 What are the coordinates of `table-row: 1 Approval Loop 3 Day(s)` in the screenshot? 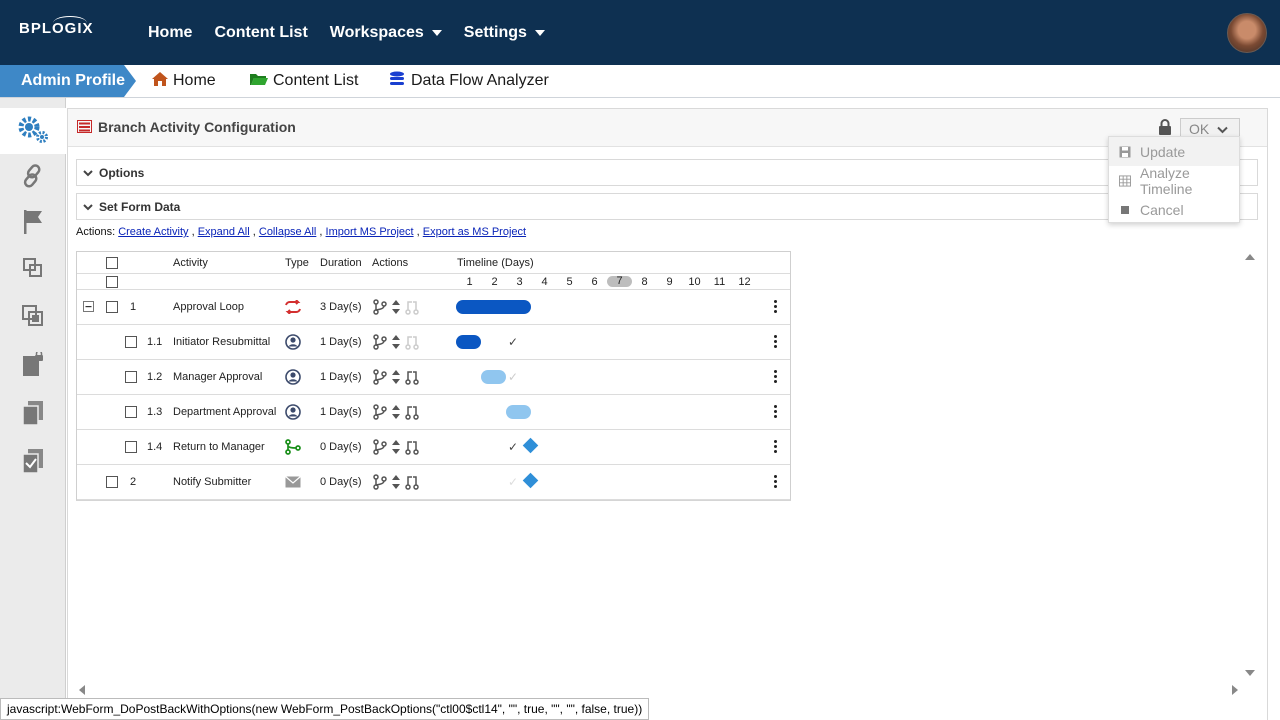 It's located at (433, 307).